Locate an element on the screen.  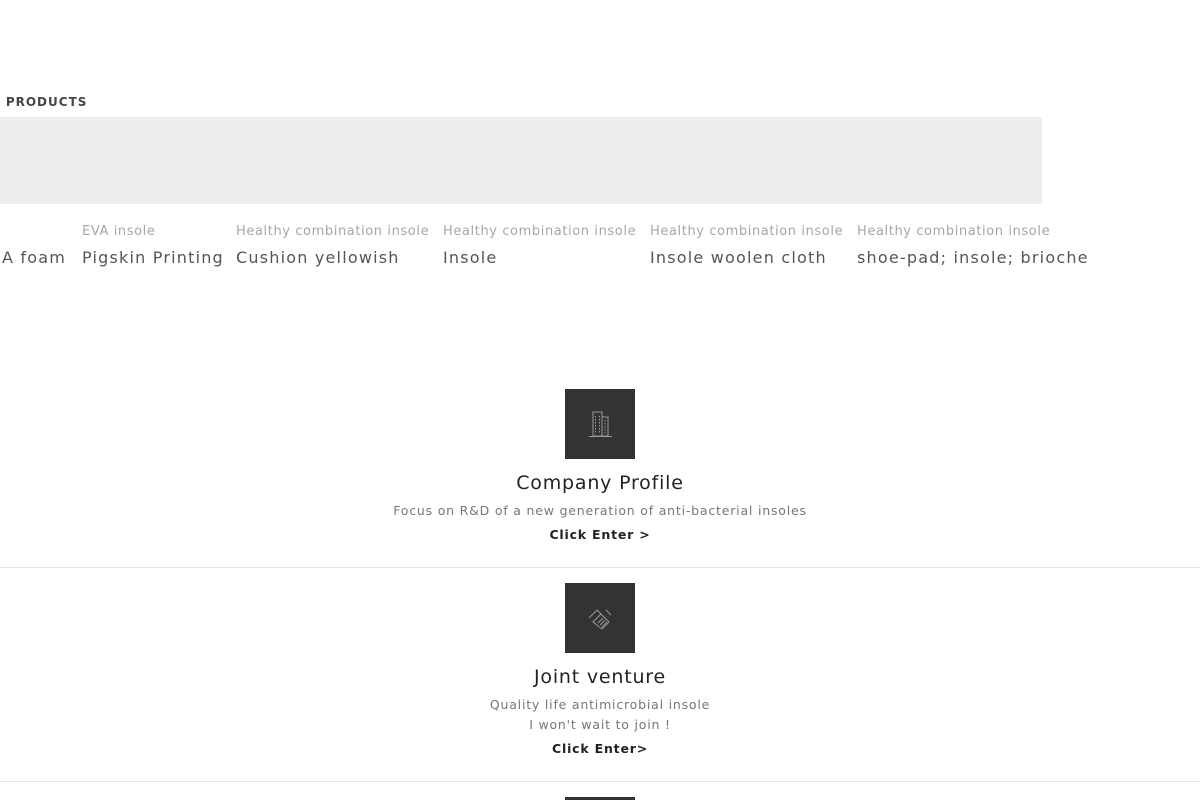
product-name: Insole woolen cloth is located at coordinates (746, 258).